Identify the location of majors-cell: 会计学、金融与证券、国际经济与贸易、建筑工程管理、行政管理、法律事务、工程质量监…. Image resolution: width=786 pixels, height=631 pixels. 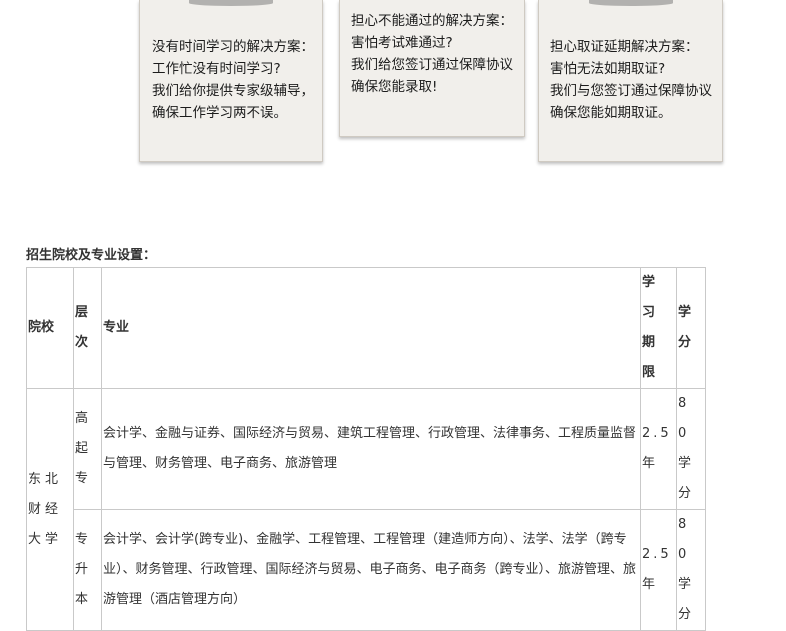
(371, 449).